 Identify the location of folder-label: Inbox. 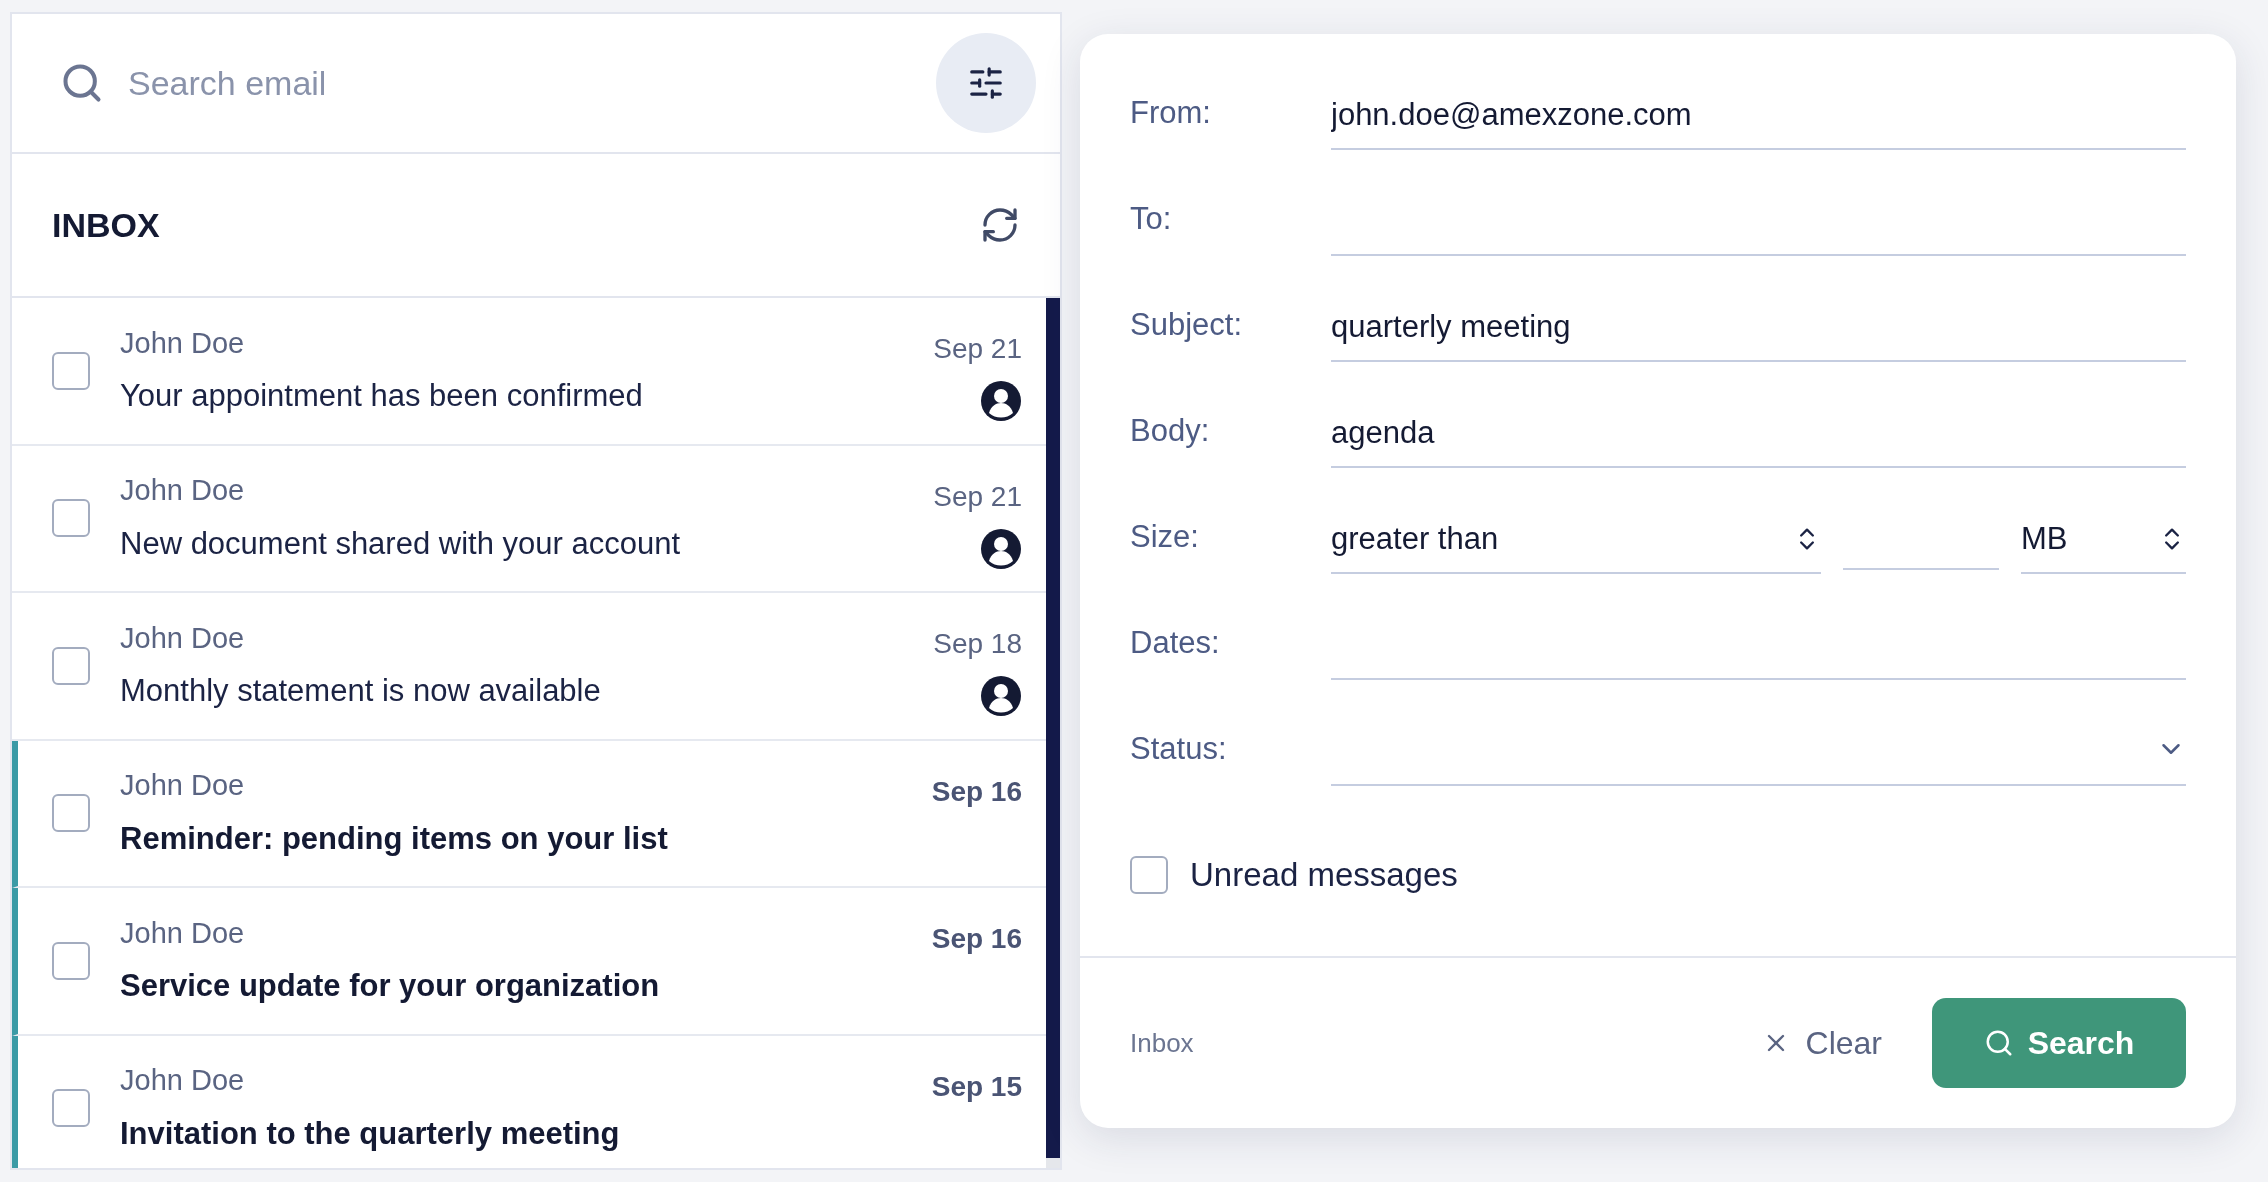
(1162, 1043).